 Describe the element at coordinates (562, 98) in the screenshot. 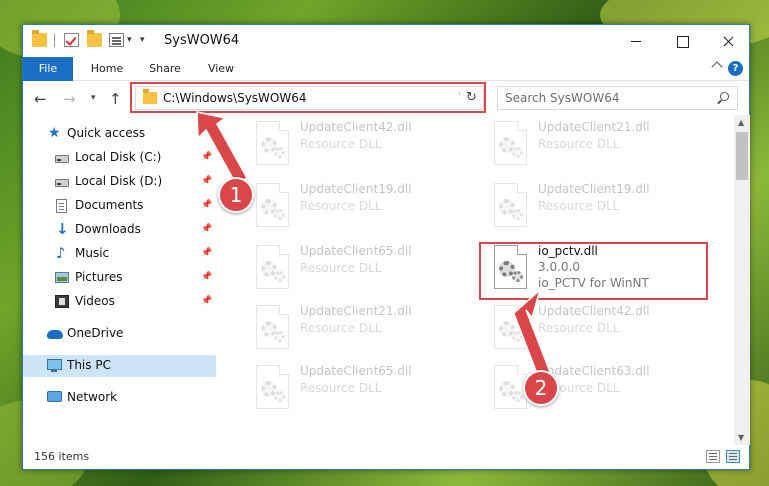

I see `search-input: Search SysWOW64` at that location.